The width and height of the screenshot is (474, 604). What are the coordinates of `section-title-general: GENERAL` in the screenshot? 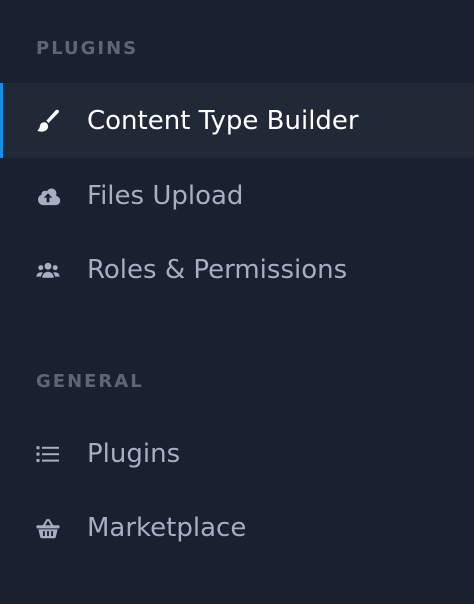 It's located at (90, 381).